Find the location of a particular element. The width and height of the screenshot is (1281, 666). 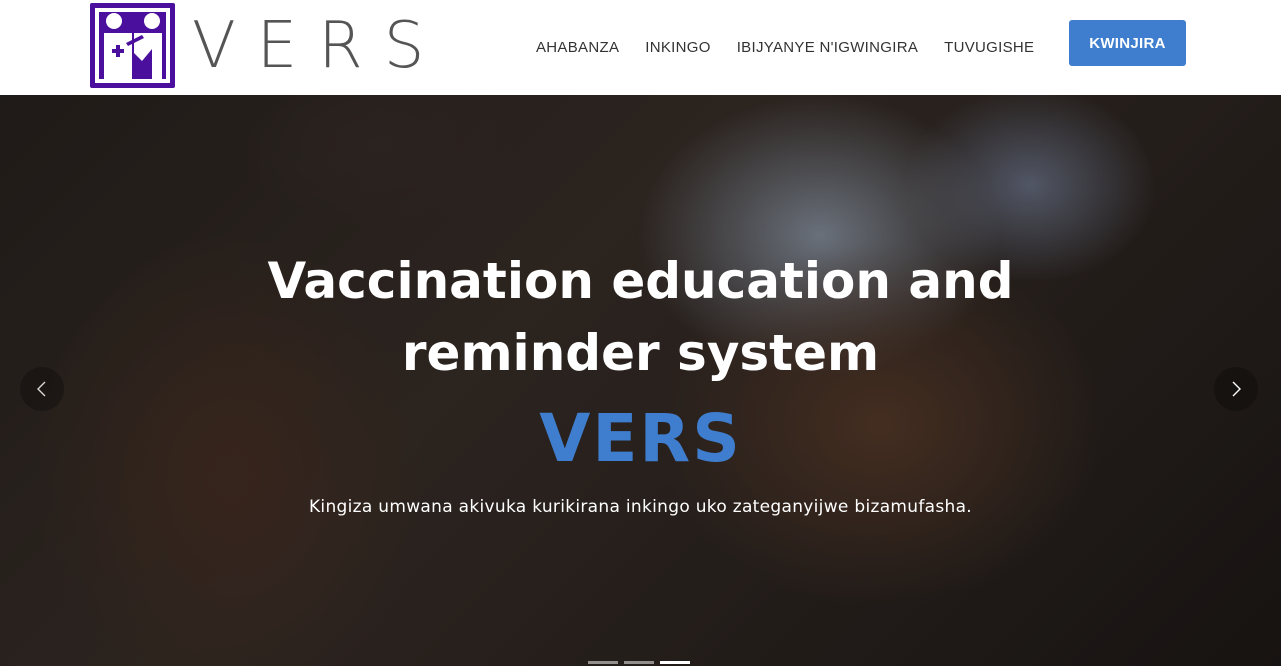

nav-item-ahabanza: AHABANZA is located at coordinates (577, 47).